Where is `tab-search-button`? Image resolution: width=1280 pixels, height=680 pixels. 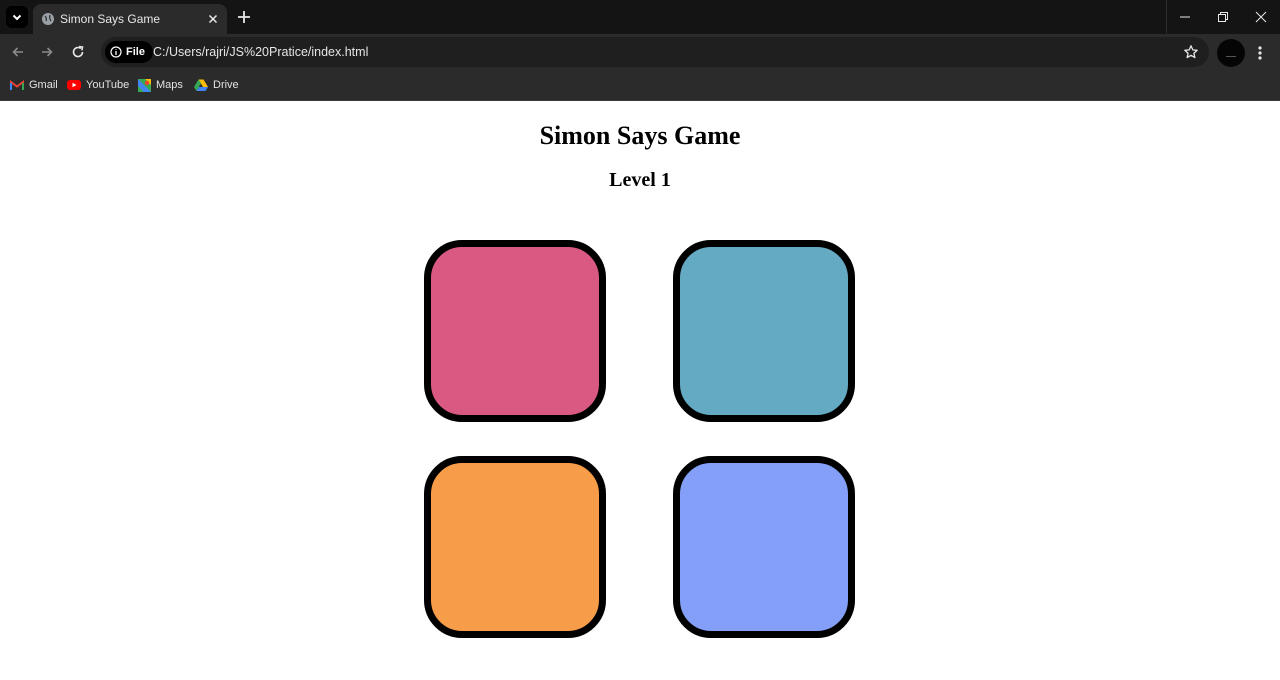 tab-search-button is located at coordinates (17, 17).